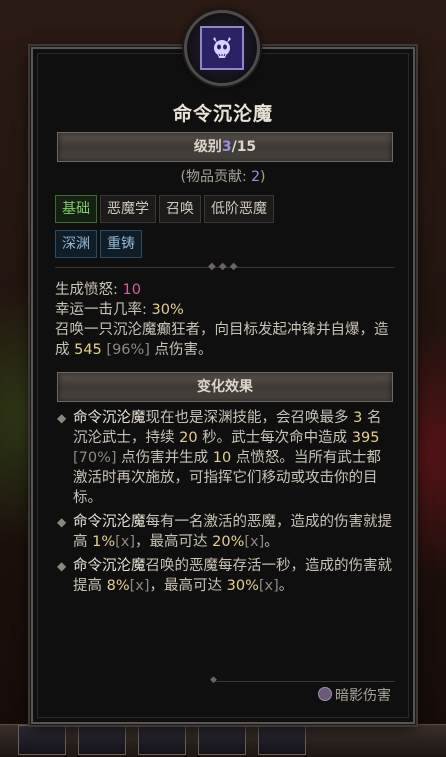  What do you see at coordinates (225, 340) in the screenshot?
I see `skill-description: 召唤一只沉沦魔癫狂者，向目标发起冲锋并自爆，造成 545 [96%] 点伤害。` at bounding box center [225, 340].